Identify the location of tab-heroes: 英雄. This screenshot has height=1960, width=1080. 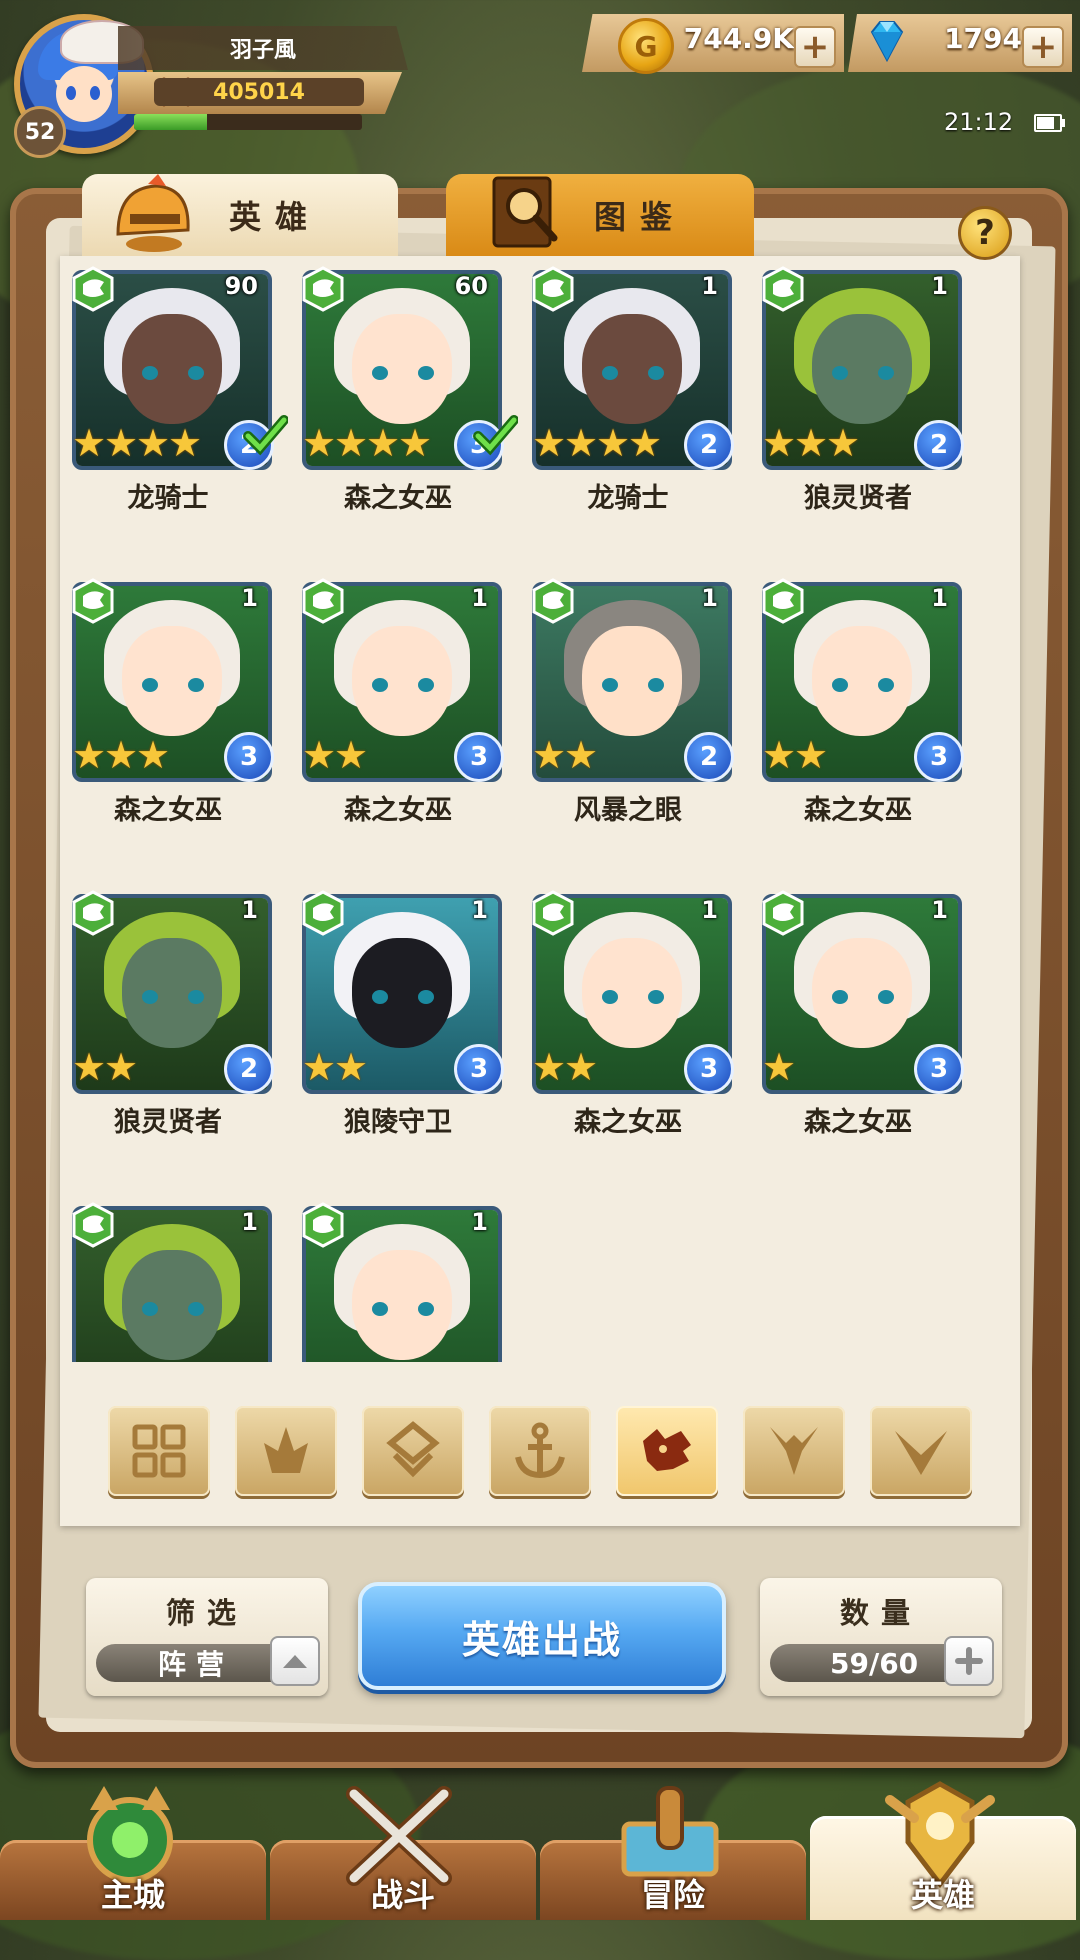
(240, 215).